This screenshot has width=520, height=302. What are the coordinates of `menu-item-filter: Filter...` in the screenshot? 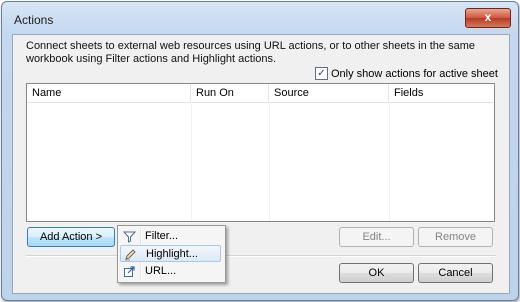 It's located at (170, 236).